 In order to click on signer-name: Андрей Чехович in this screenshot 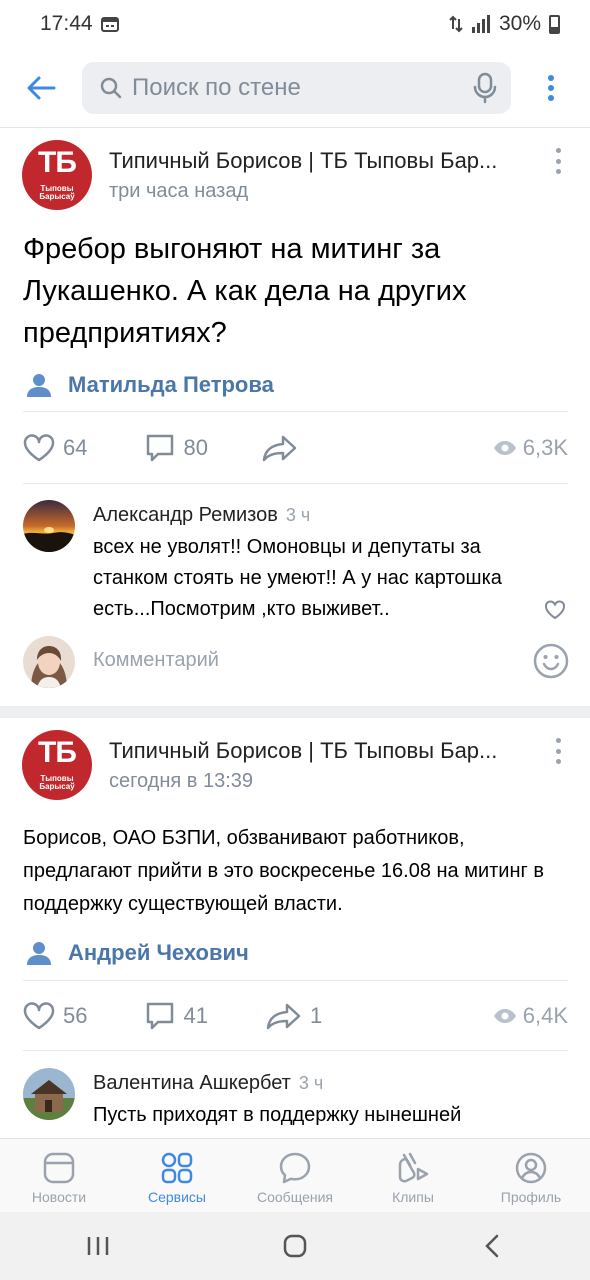, I will do `click(158, 952)`.